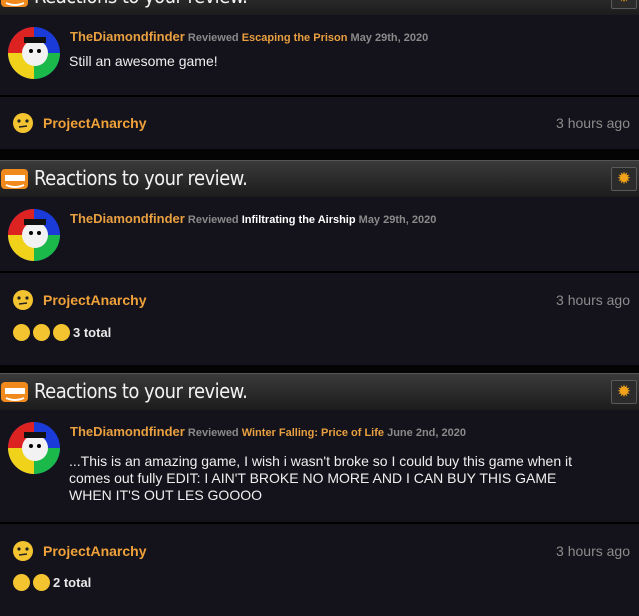 This screenshot has width=639, height=616. I want to click on reaction-summary: 2 total, so click(52, 582).